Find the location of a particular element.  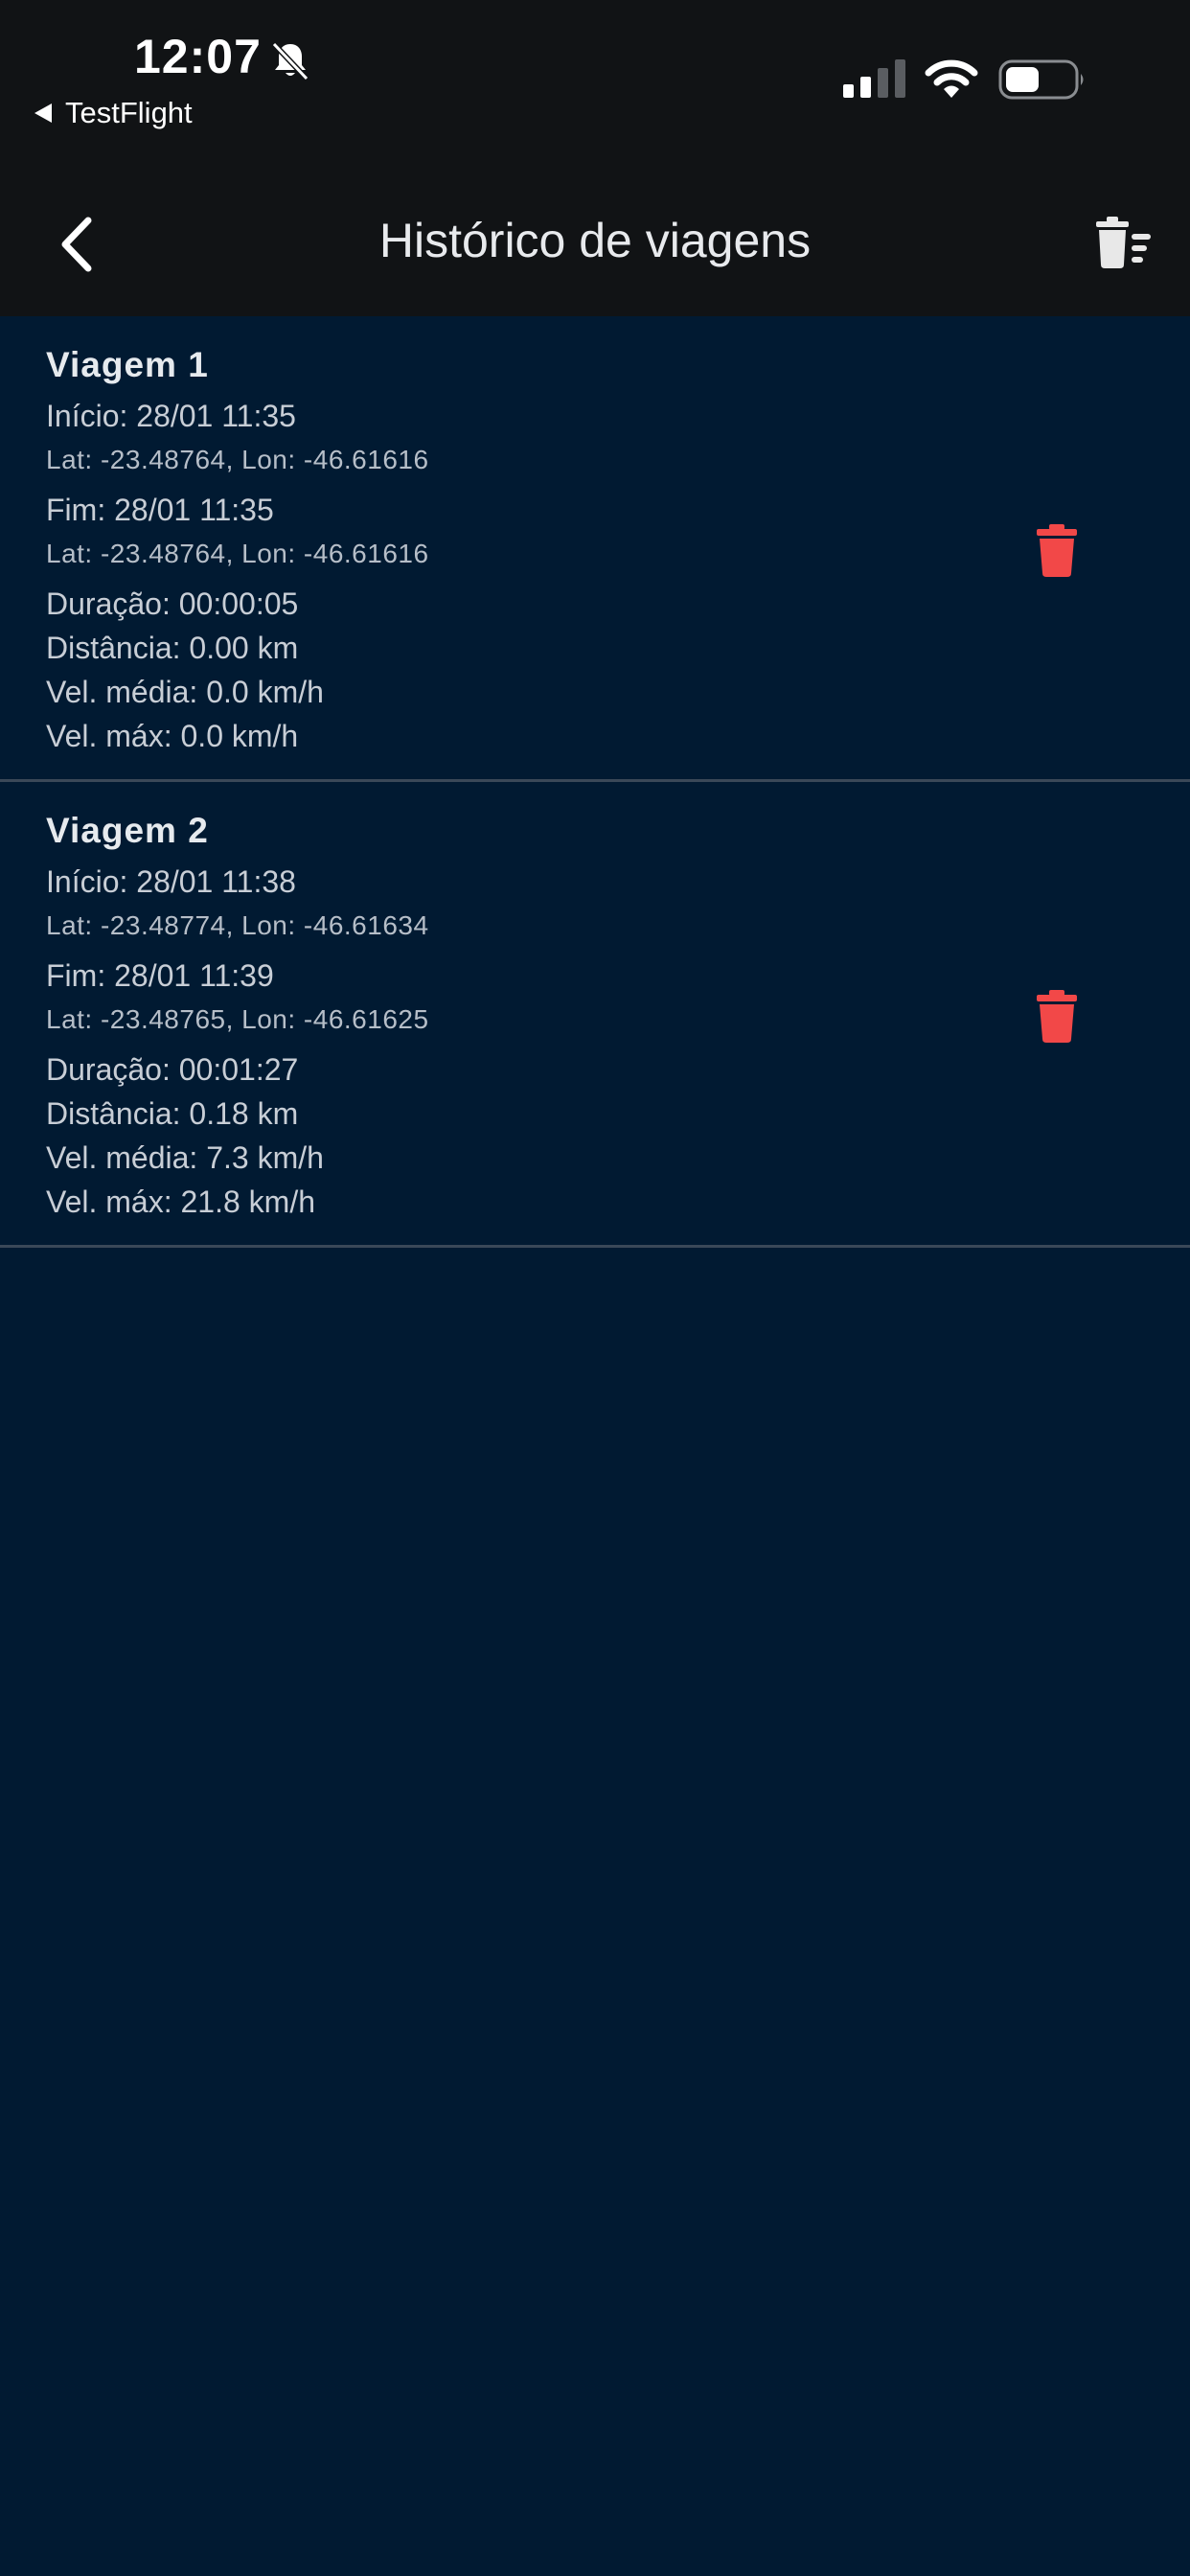

page-title: Histórico de viagens is located at coordinates (595, 240).